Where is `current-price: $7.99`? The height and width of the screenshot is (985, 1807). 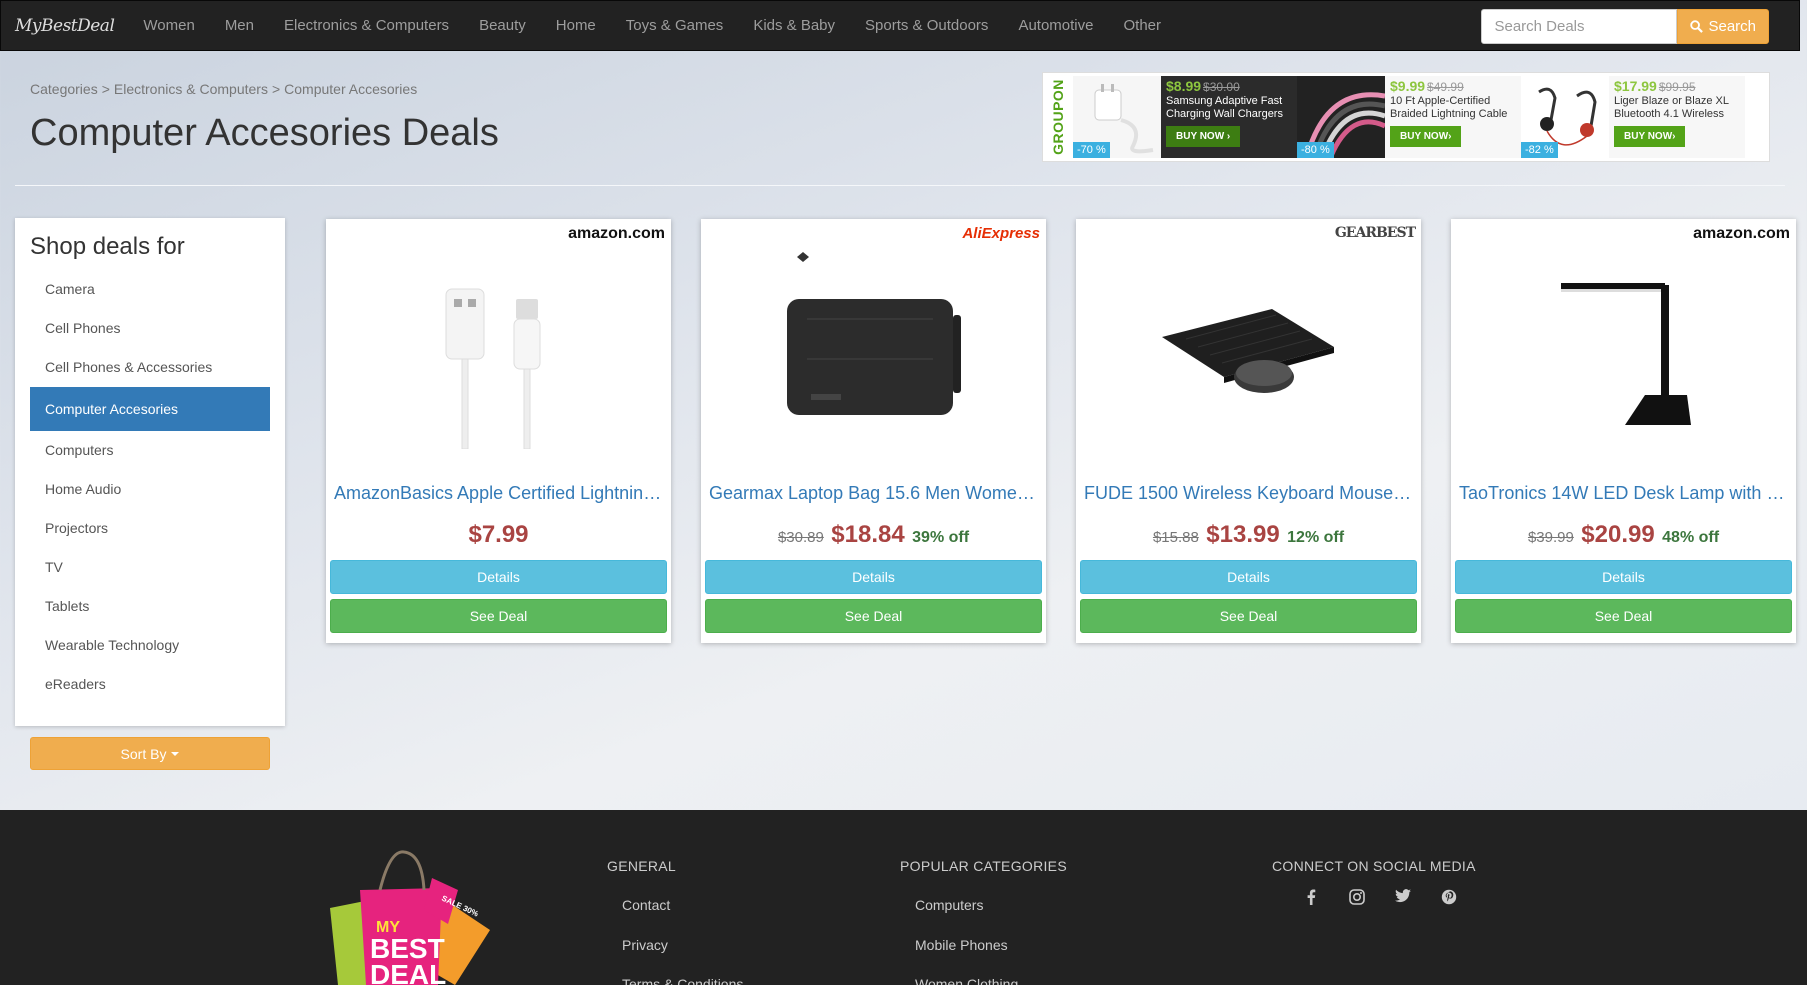
current-price: $7.99 is located at coordinates (498, 534).